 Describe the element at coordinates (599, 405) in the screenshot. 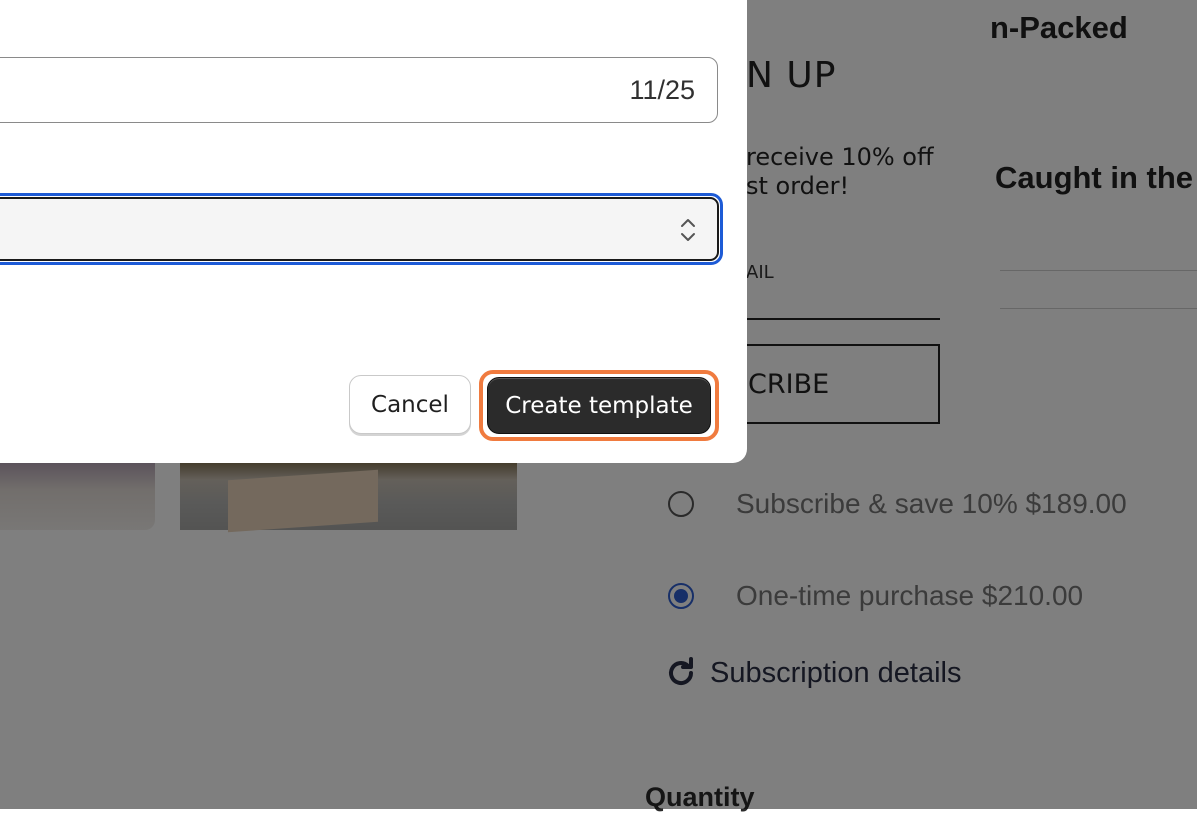

I see `create-template-button: Create template` at that location.